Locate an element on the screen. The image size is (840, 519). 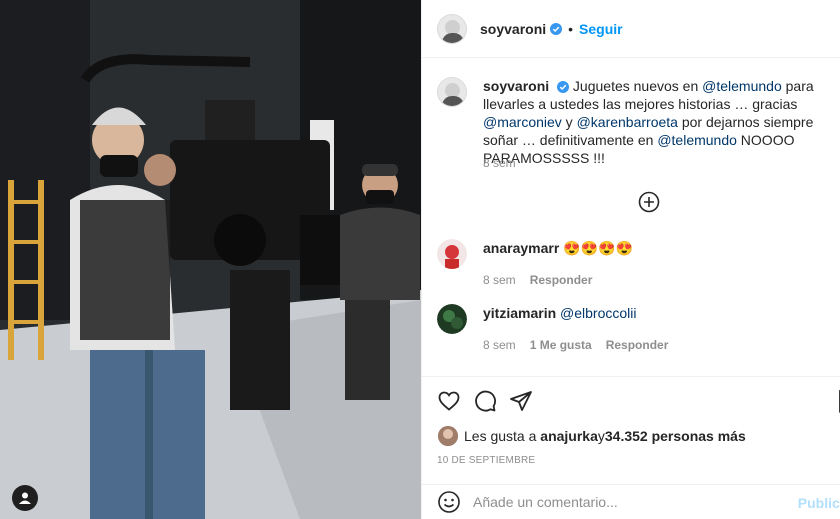
comment-icon is located at coordinates (485, 401).